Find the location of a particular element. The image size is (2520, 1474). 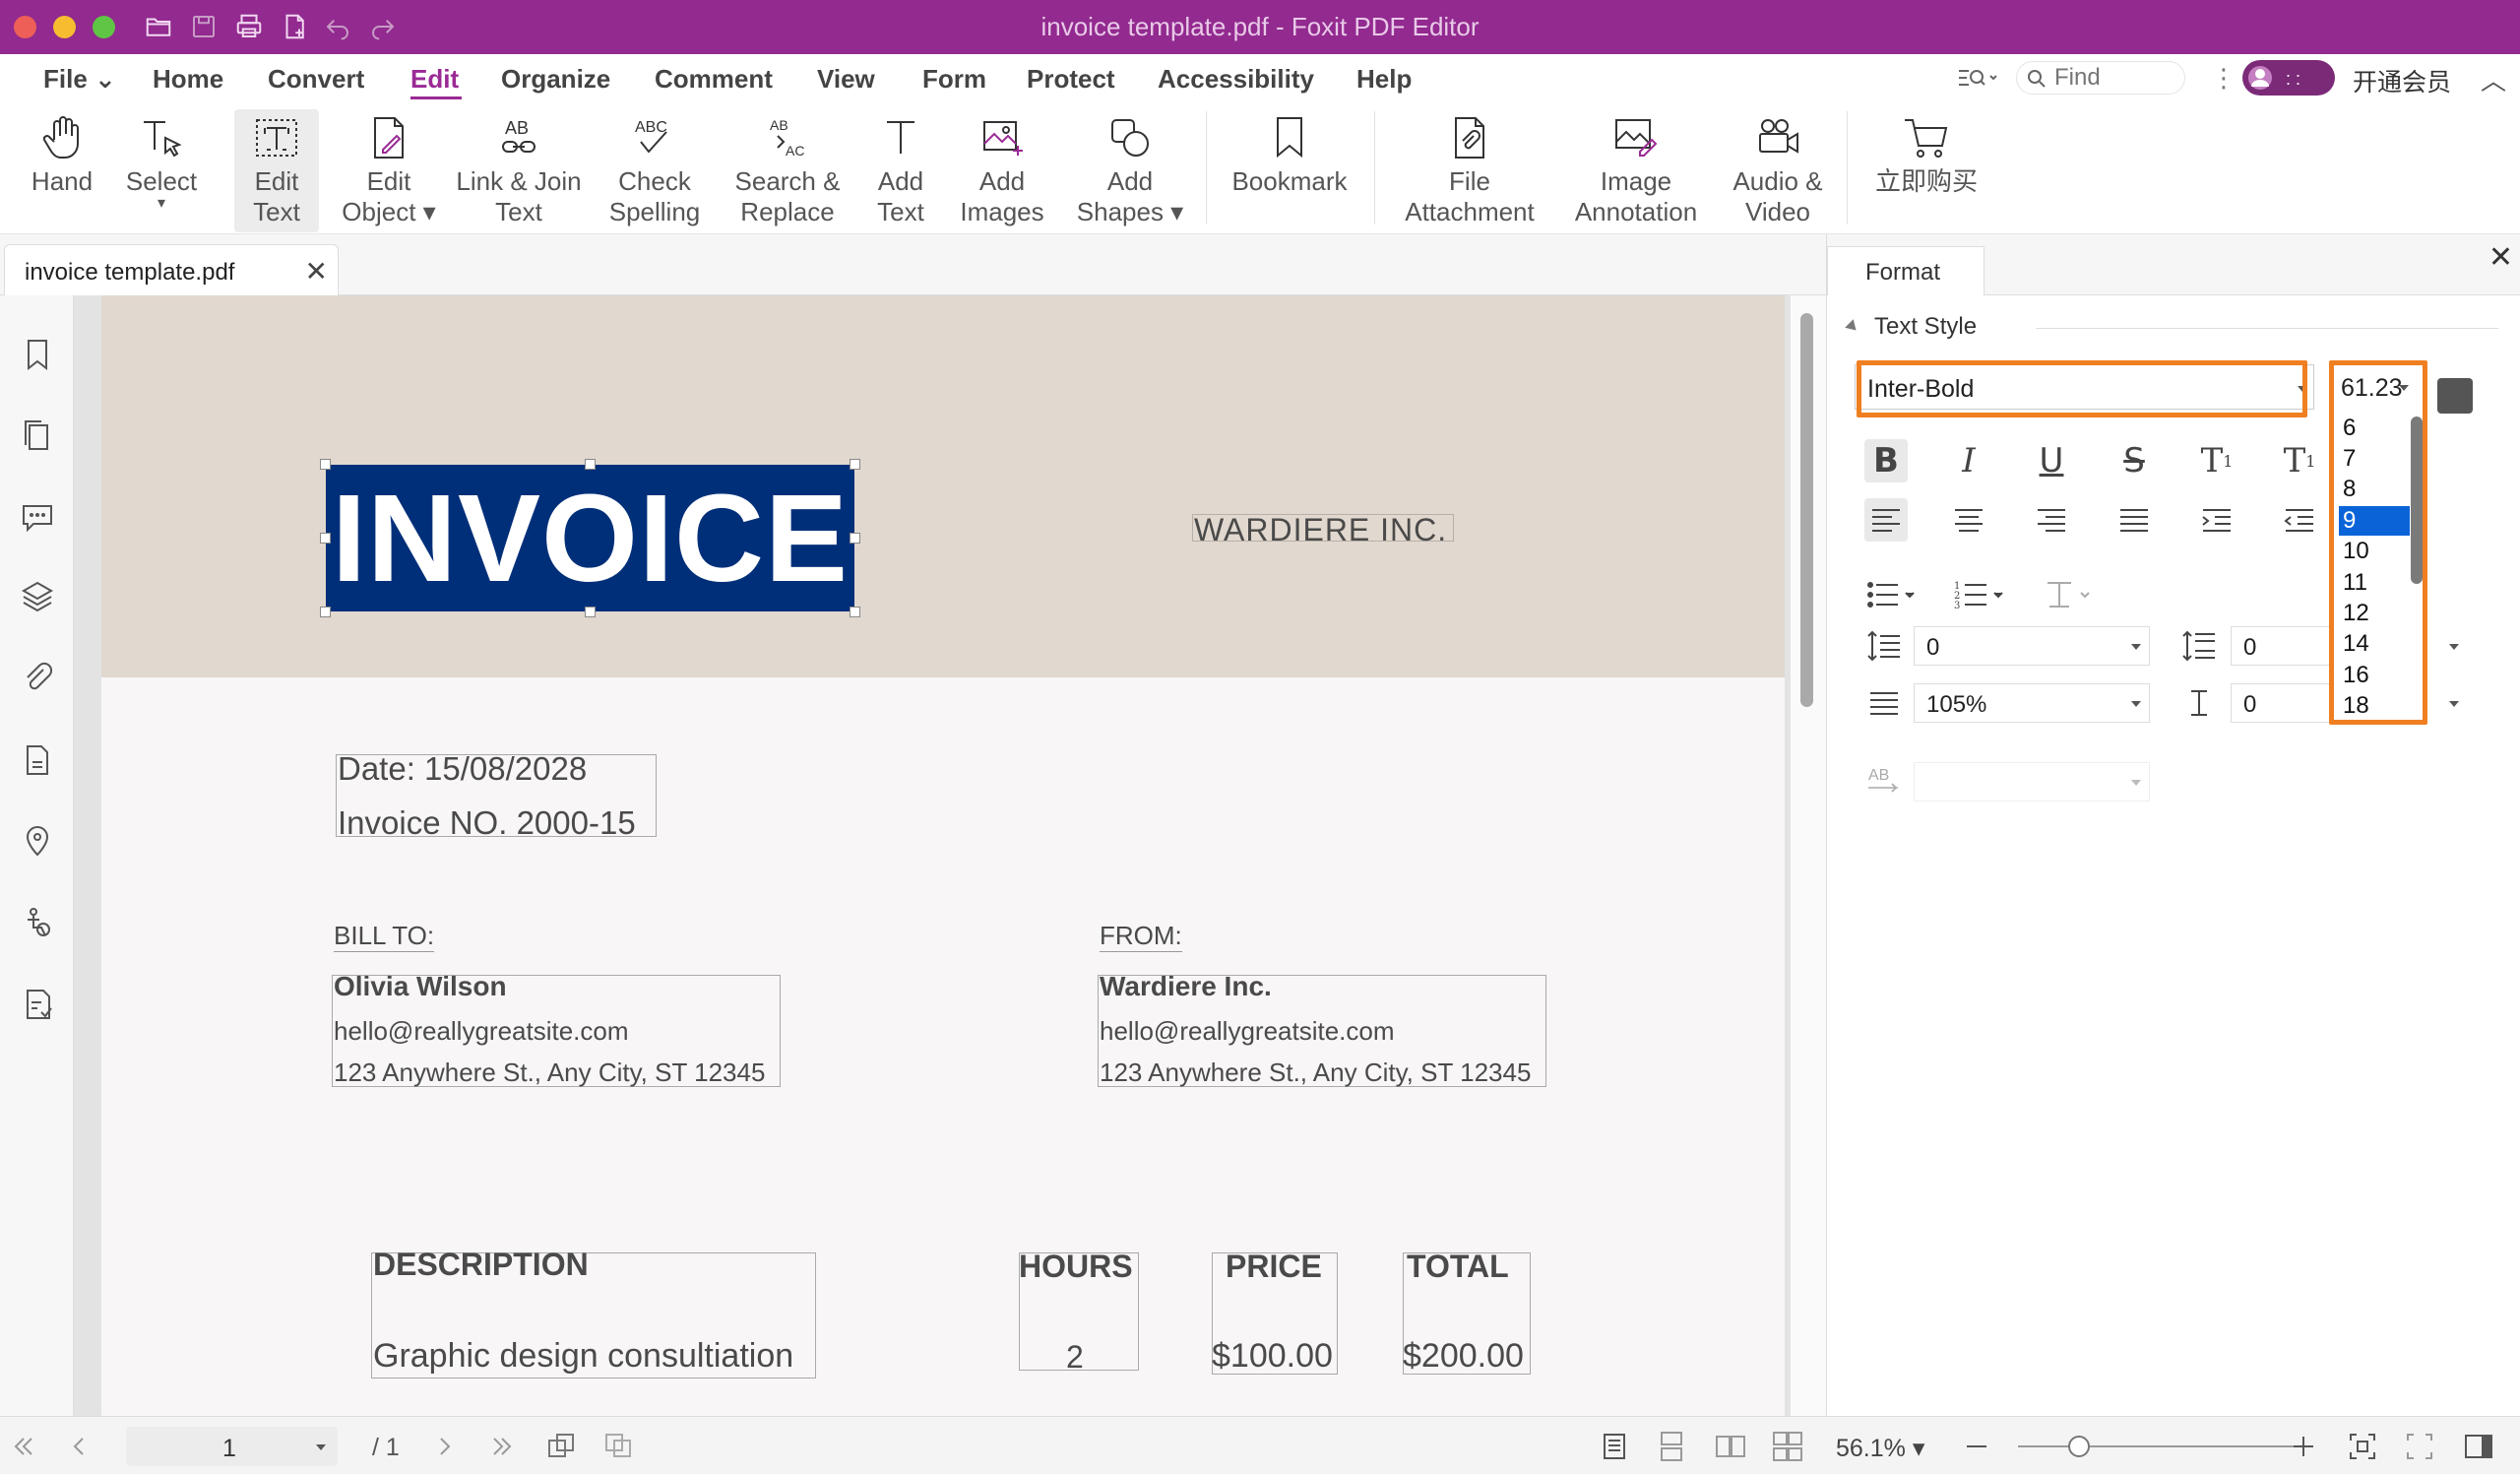

select-tool-button: Select ▾ is located at coordinates (161, 170).